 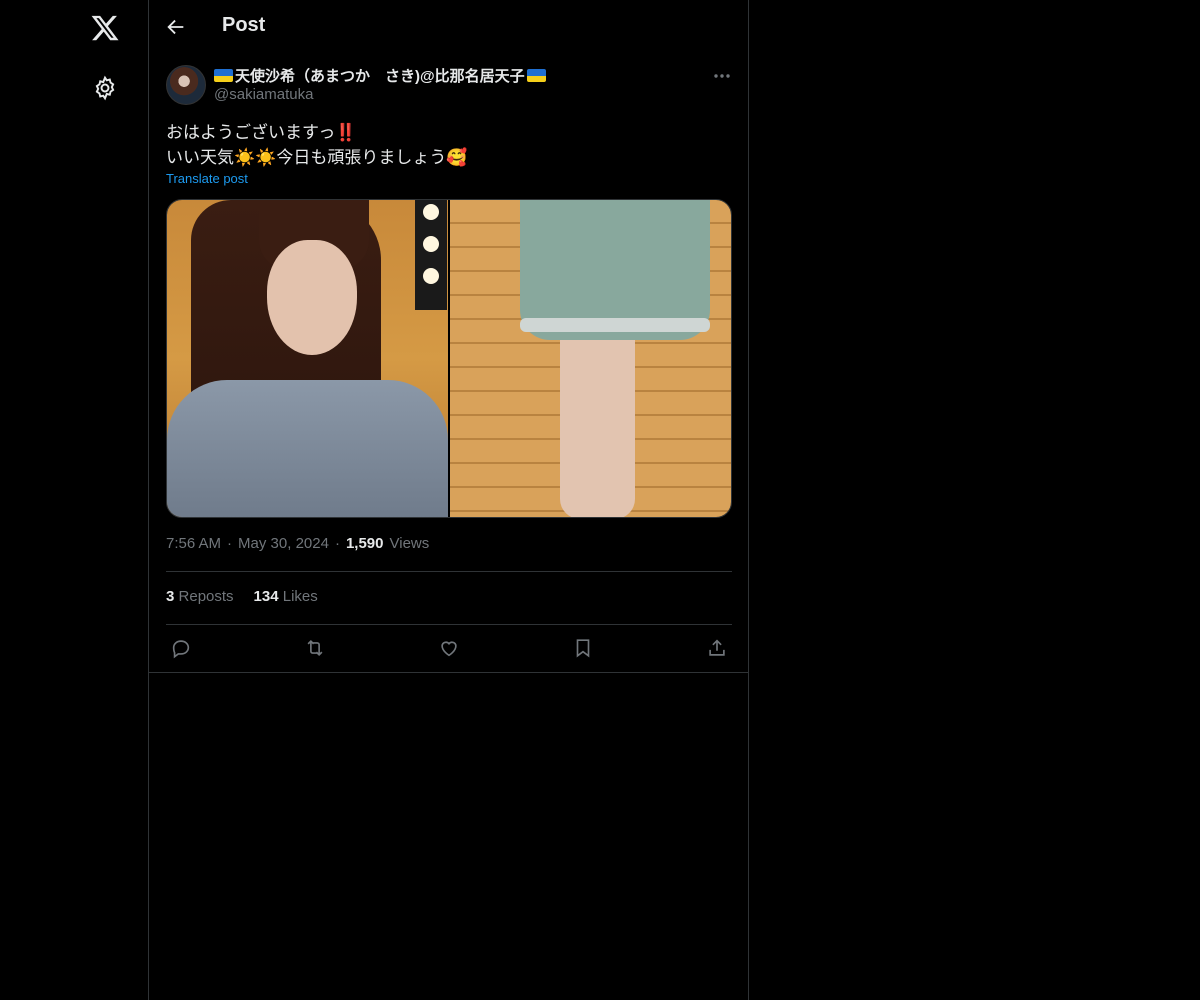 What do you see at coordinates (300, 596) in the screenshot?
I see `likes-label: Likes` at bounding box center [300, 596].